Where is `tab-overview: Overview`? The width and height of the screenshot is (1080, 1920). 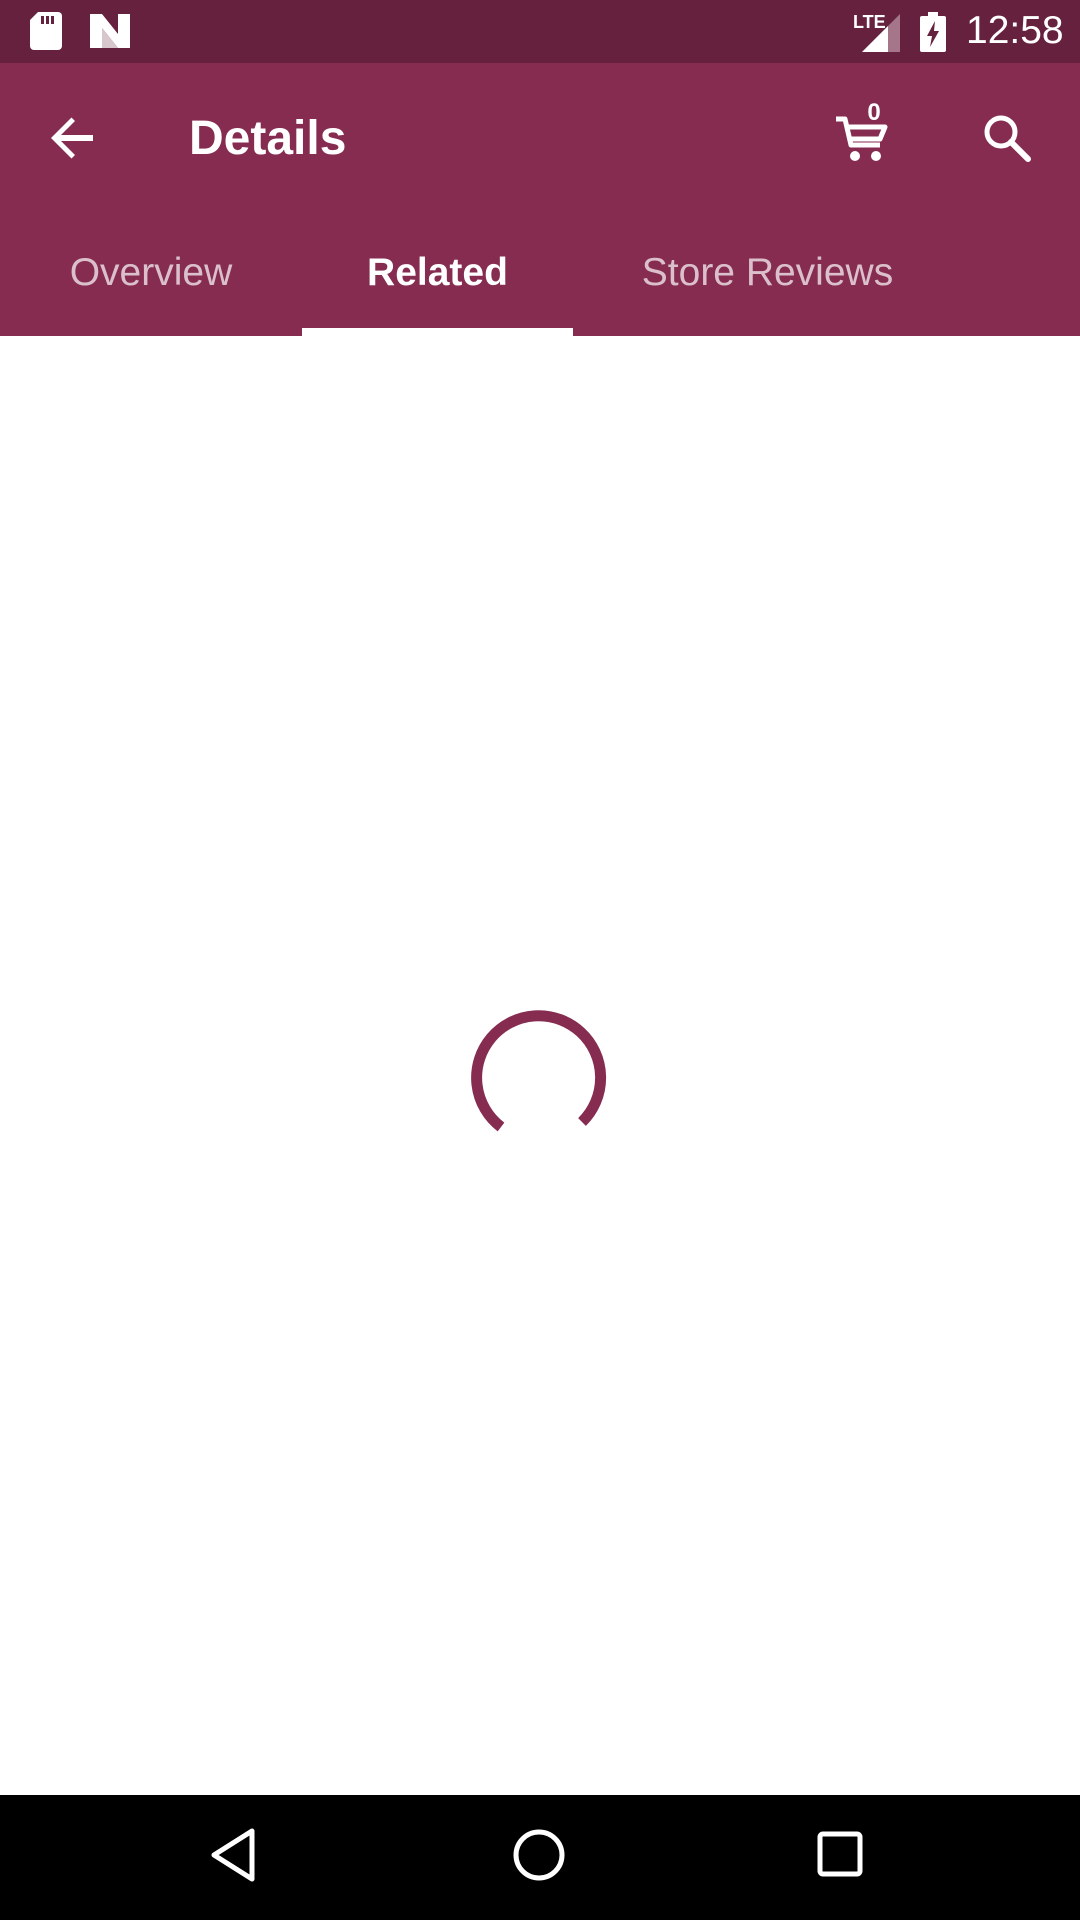 tab-overview: Overview is located at coordinates (151, 272).